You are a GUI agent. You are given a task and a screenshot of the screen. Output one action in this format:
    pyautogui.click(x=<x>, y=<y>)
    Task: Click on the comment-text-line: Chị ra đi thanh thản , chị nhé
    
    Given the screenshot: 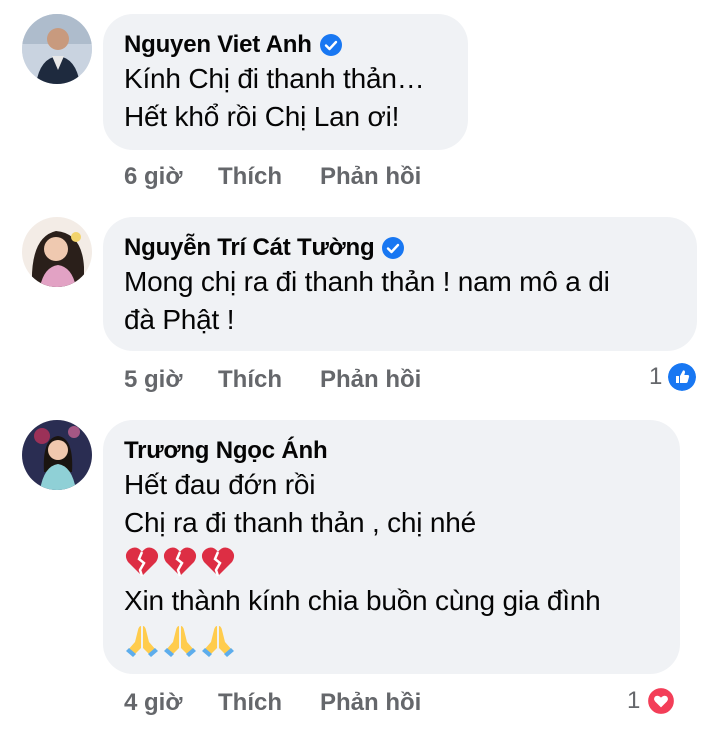 What is the action you would take?
    pyautogui.click(x=300, y=522)
    